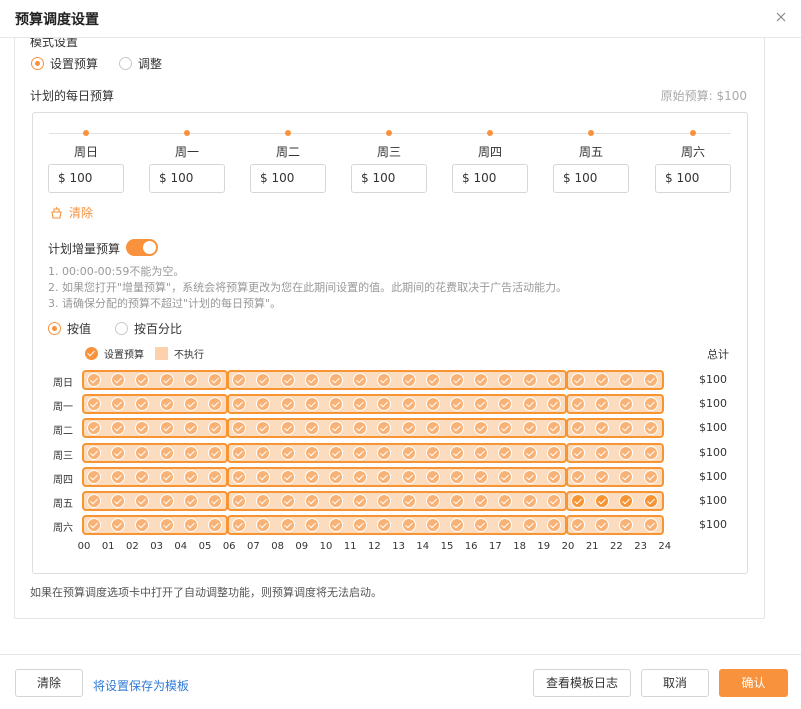 This screenshot has height=709, width=801. I want to click on incremental-toggle, so click(142, 247).